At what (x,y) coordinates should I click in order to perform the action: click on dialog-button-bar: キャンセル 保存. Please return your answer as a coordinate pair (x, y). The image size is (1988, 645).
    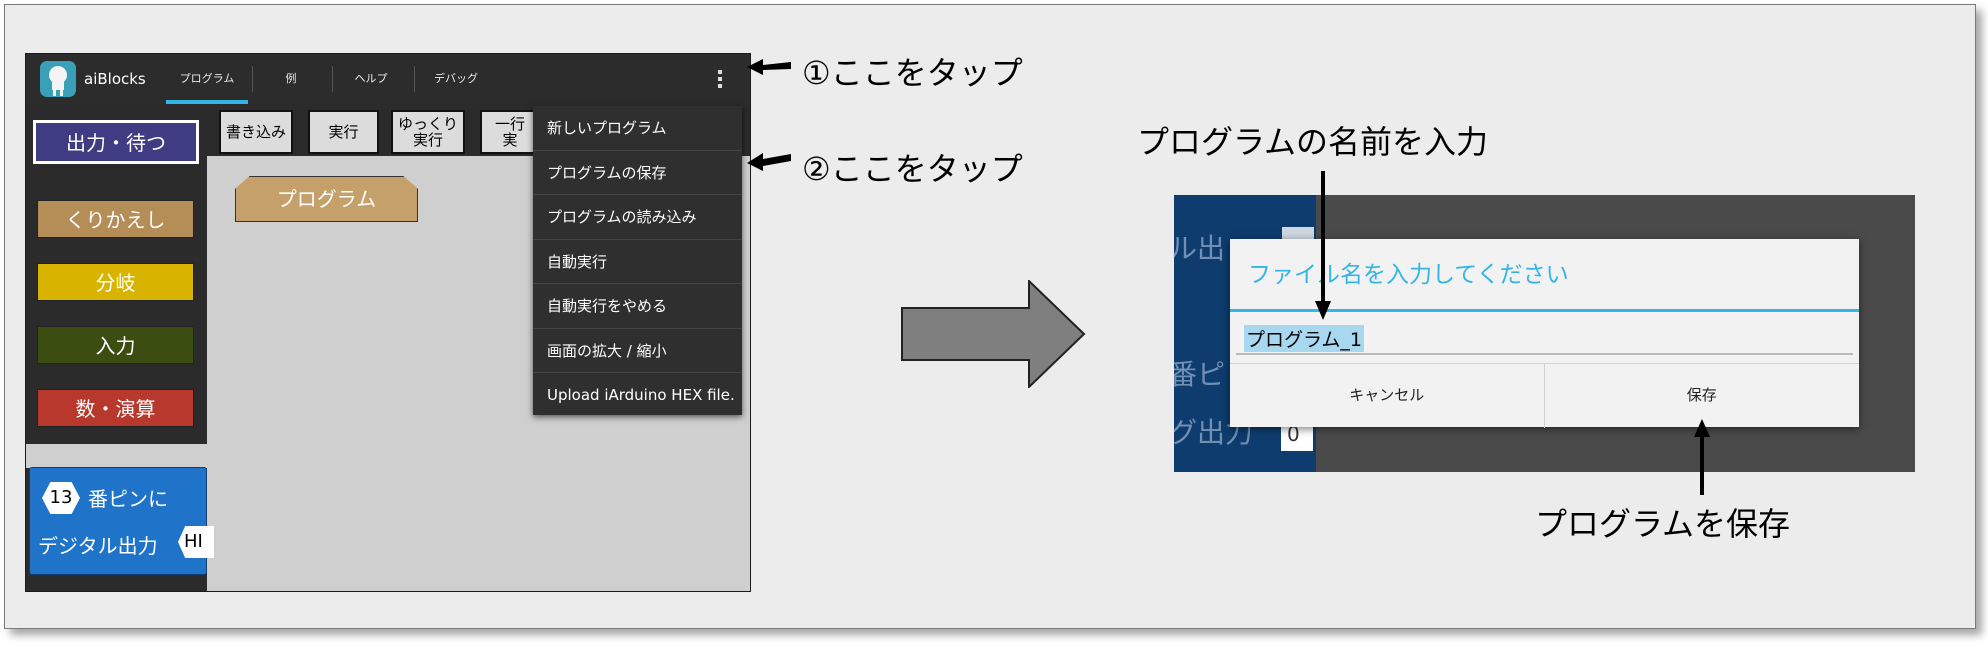
    Looking at the image, I should click on (1544, 395).